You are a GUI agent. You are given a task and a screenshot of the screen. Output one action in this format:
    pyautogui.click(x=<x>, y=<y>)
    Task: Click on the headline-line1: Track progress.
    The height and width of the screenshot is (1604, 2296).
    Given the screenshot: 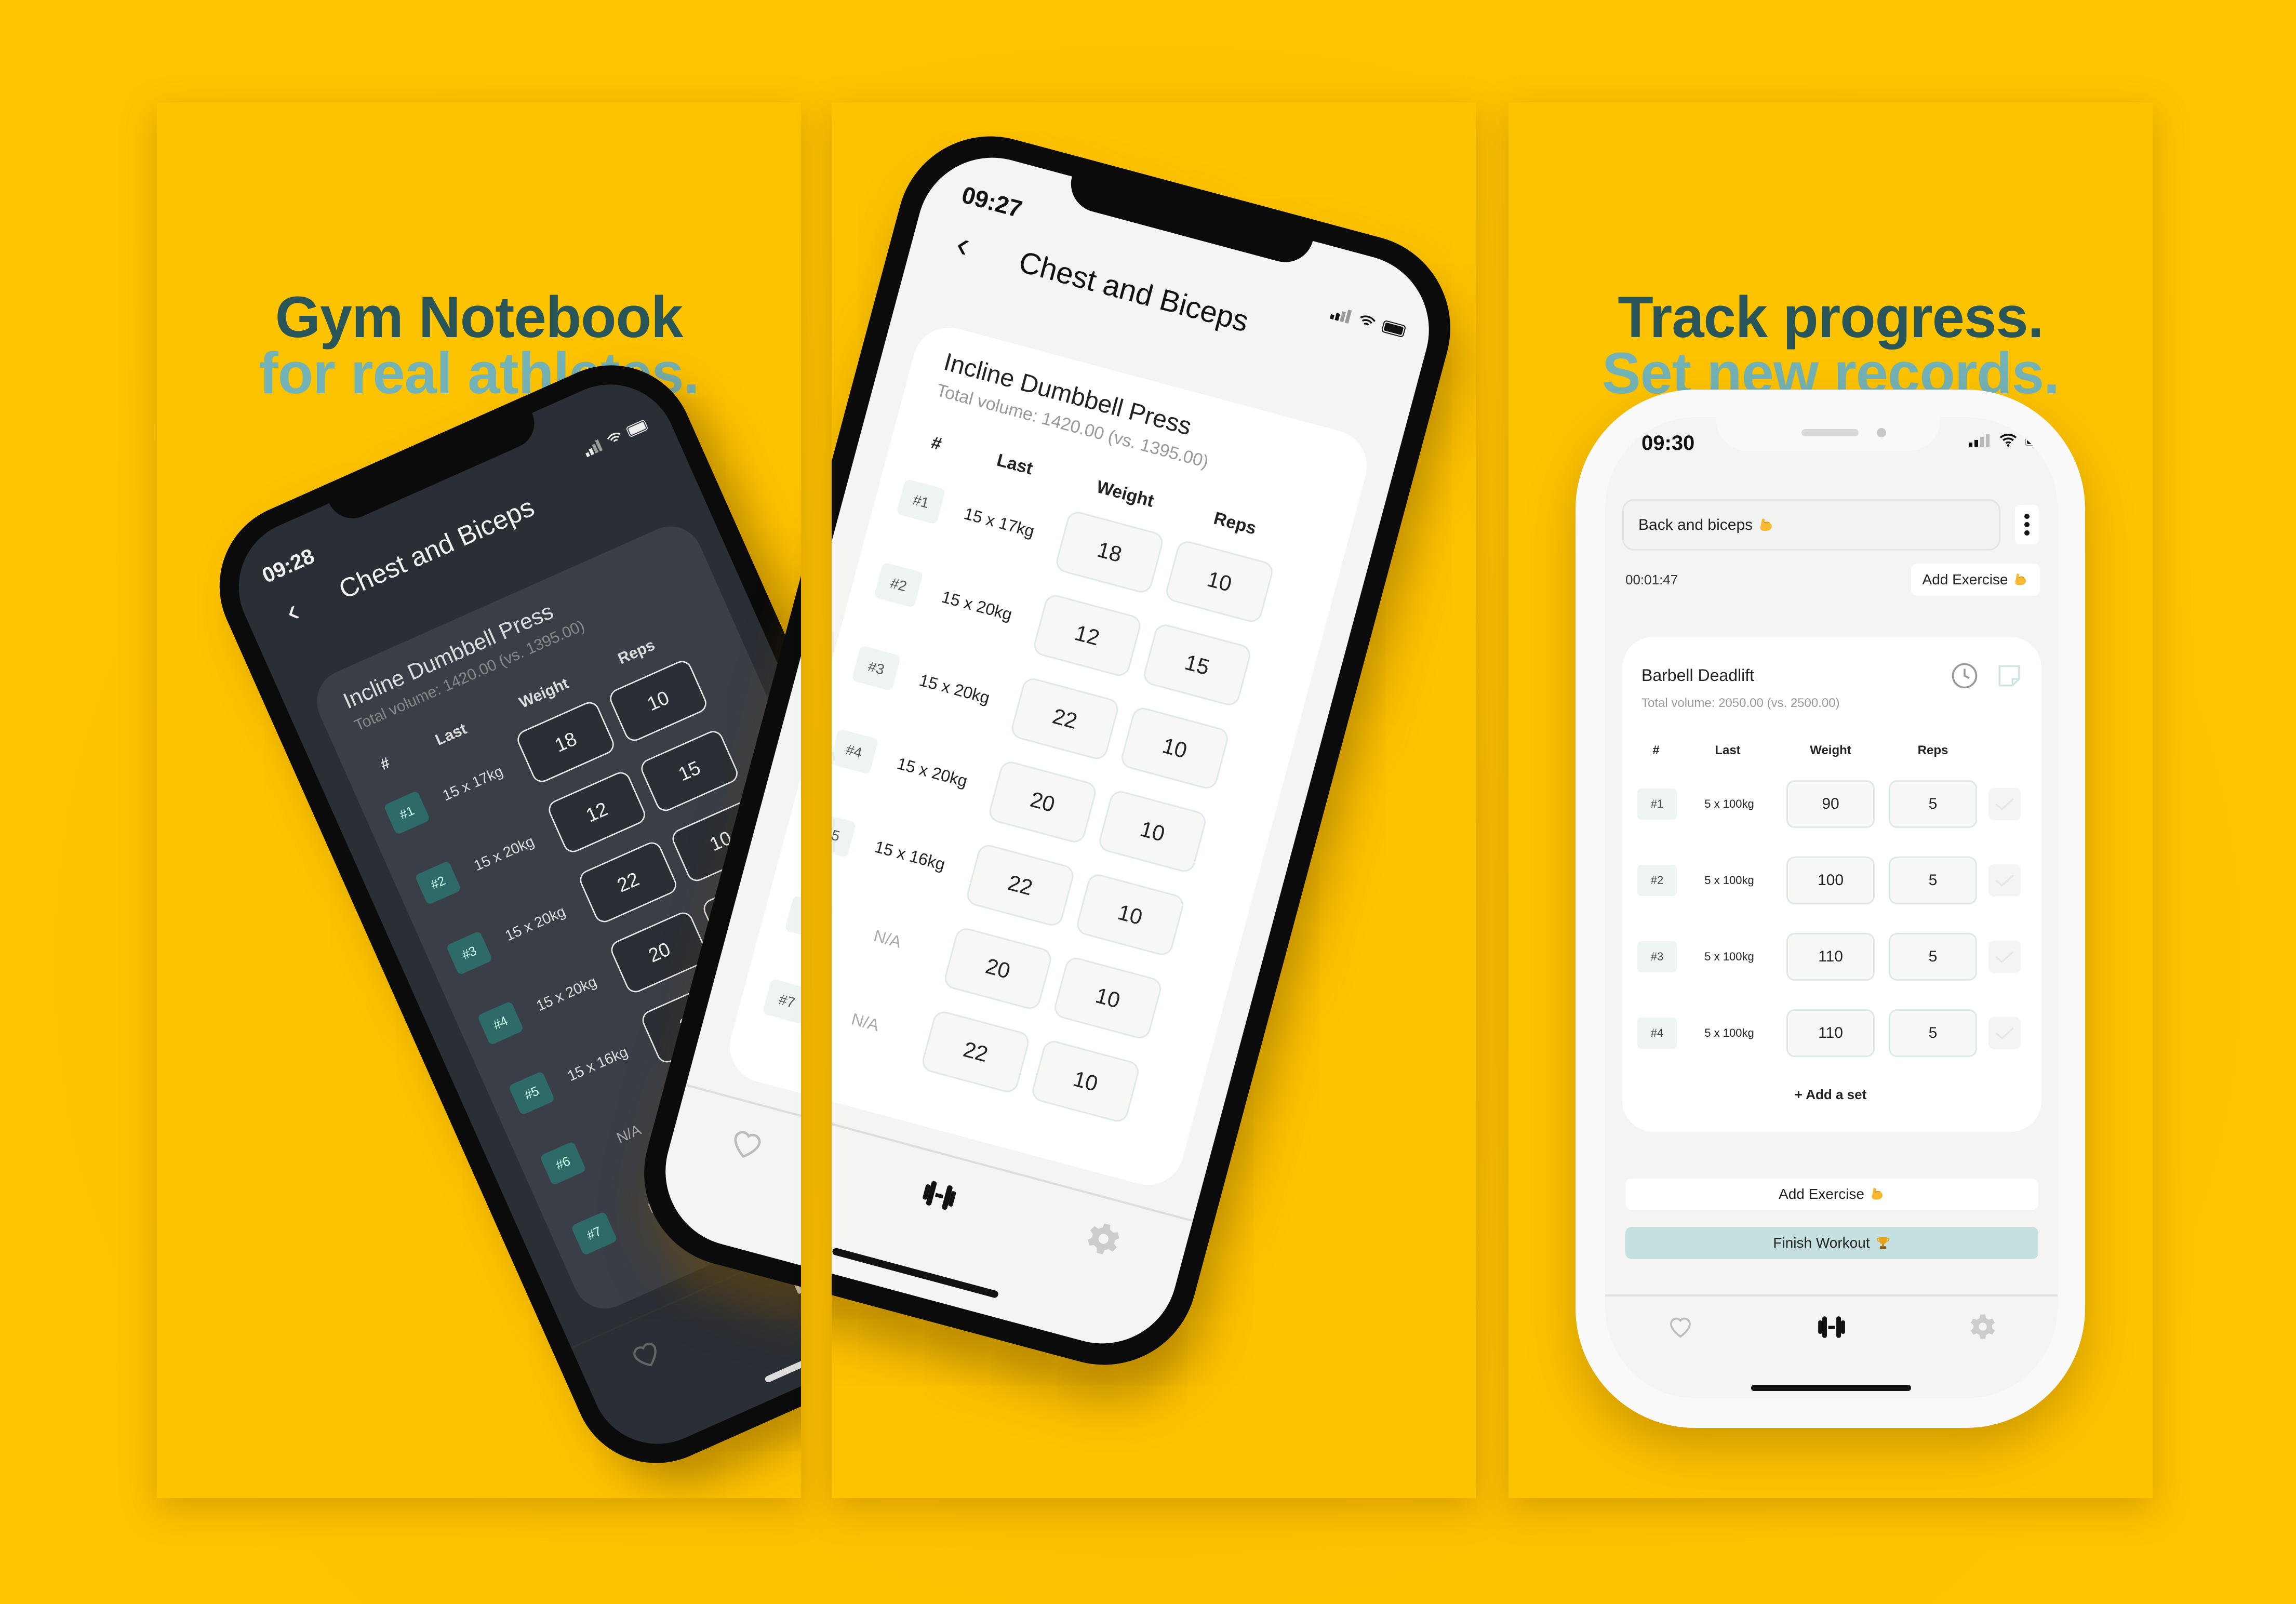 What is the action you would take?
    pyautogui.click(x=1831, y=317)
    